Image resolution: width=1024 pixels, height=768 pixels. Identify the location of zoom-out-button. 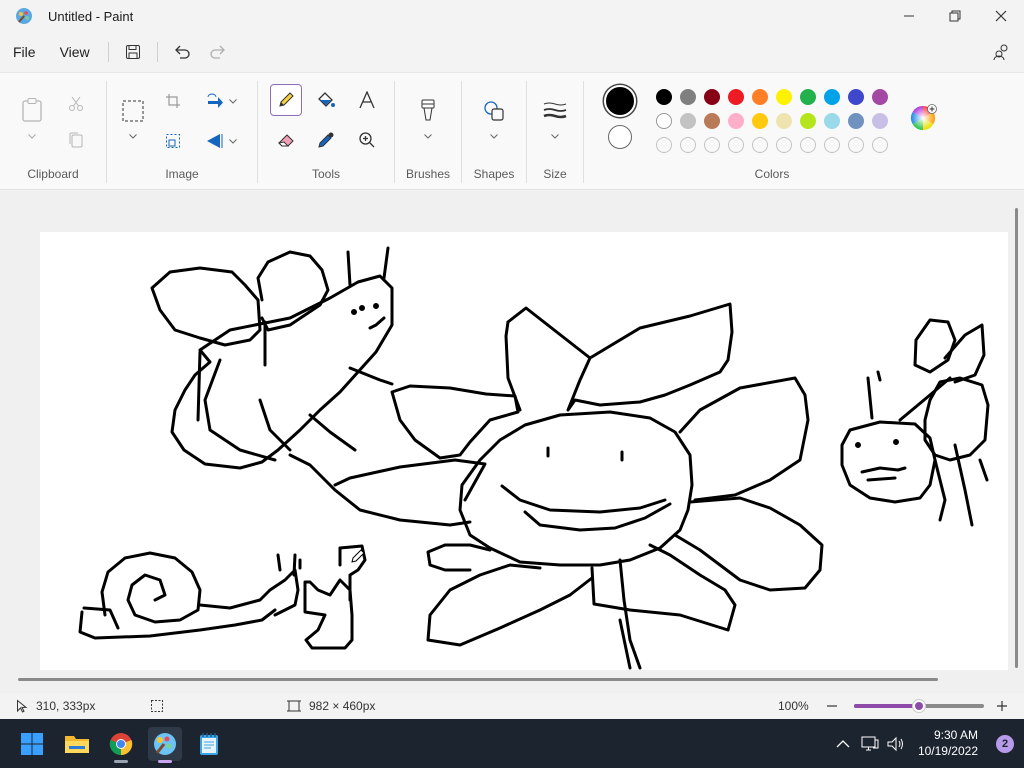
(832, 706).